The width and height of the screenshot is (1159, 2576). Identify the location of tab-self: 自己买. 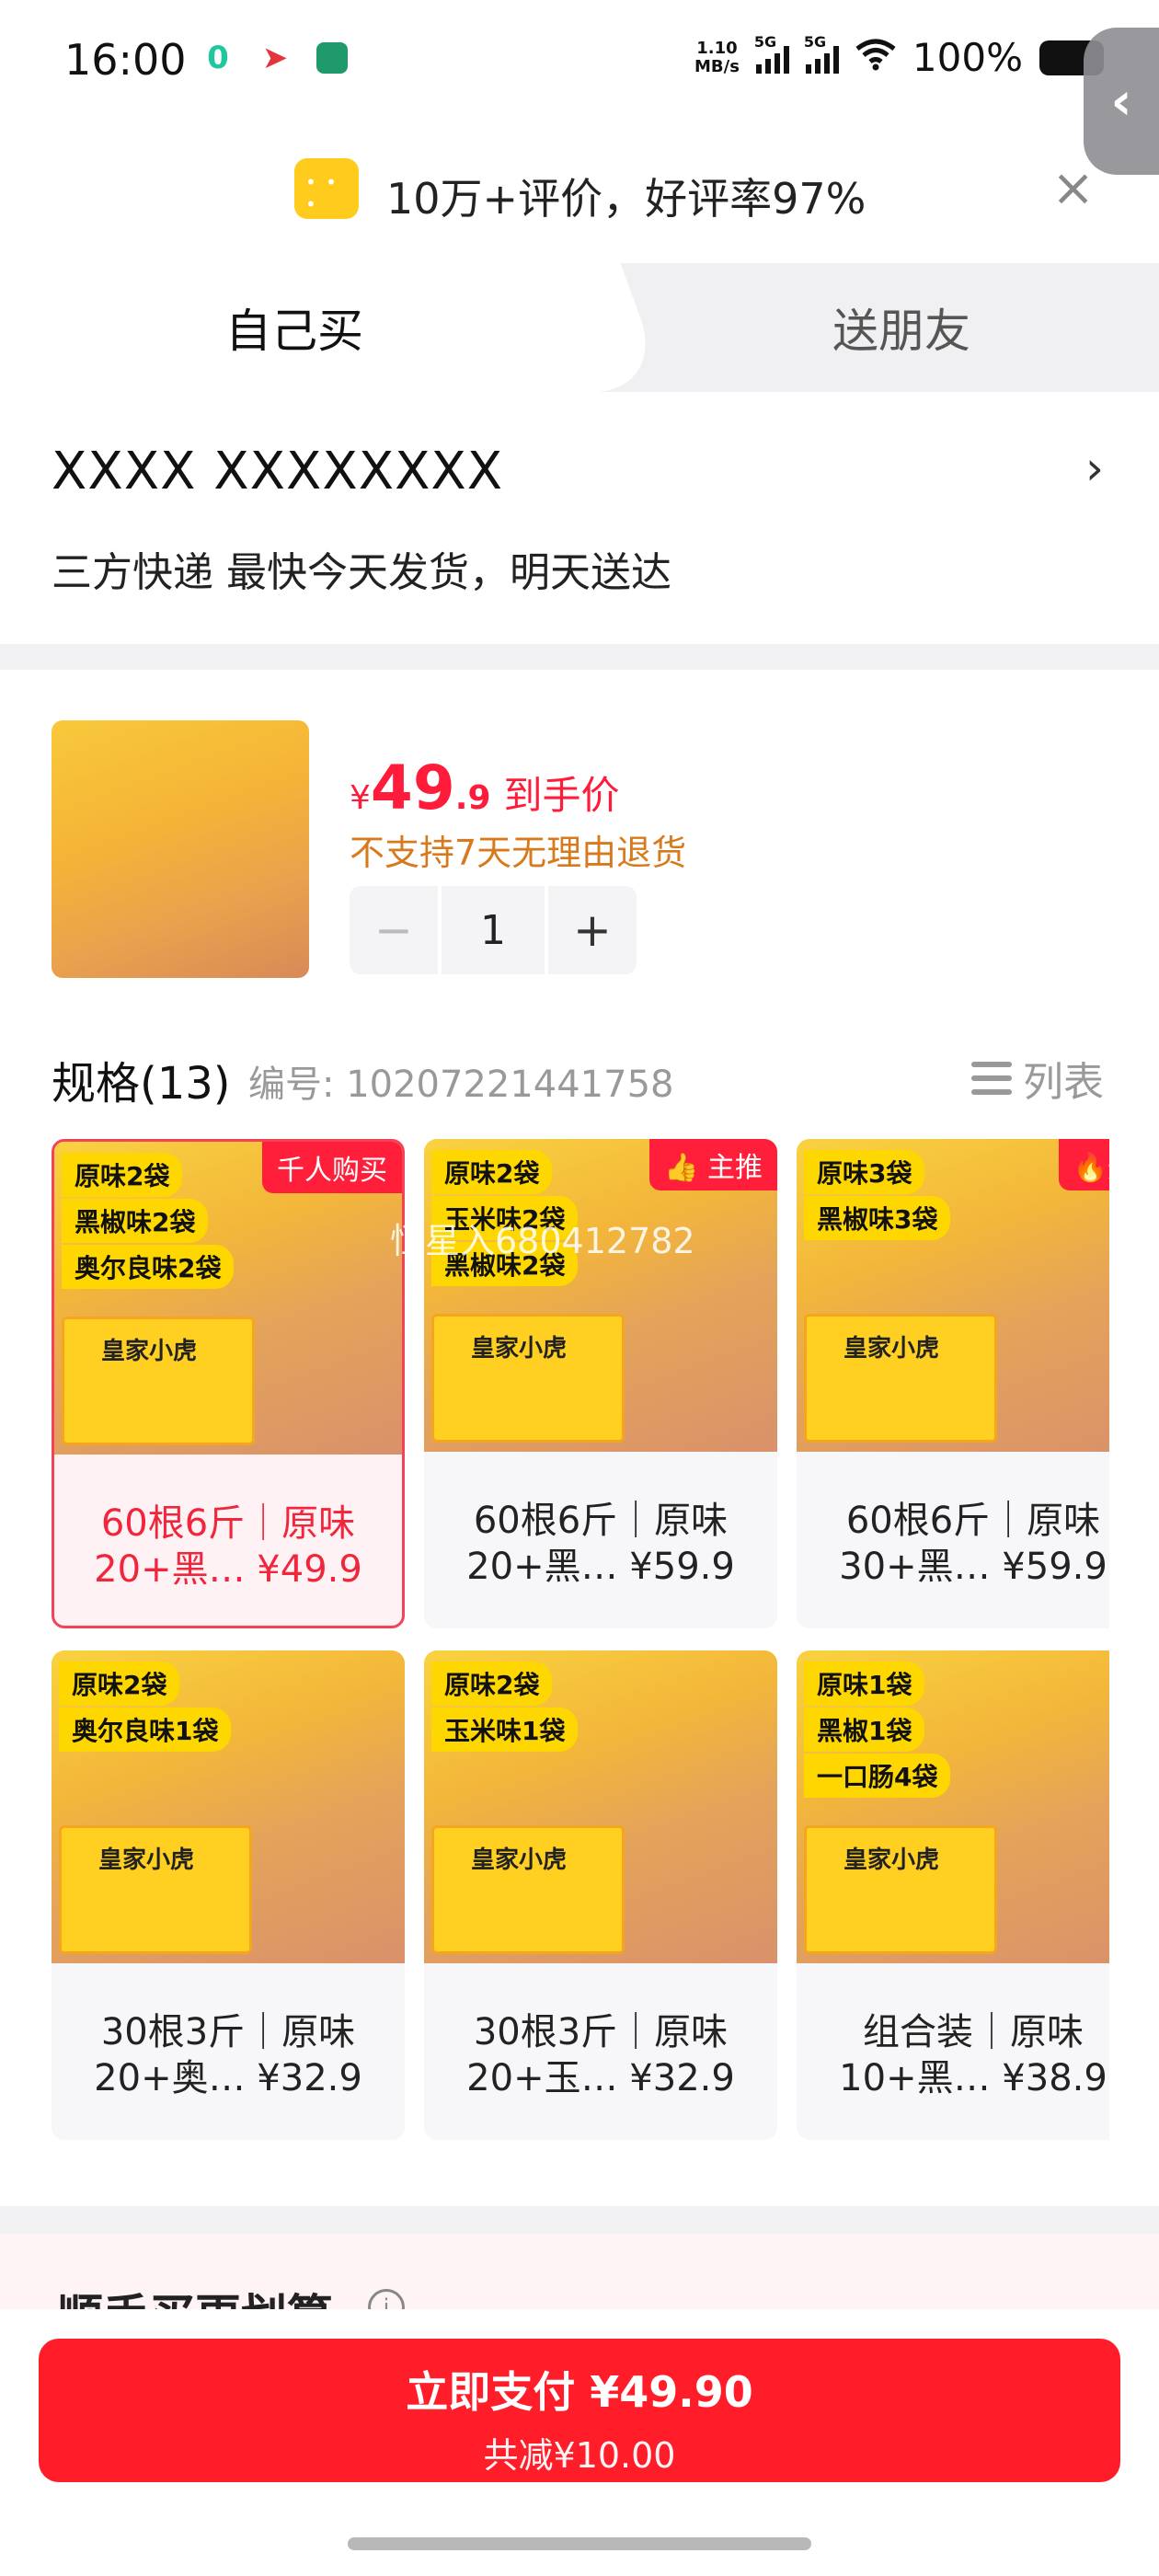
(294, 327).